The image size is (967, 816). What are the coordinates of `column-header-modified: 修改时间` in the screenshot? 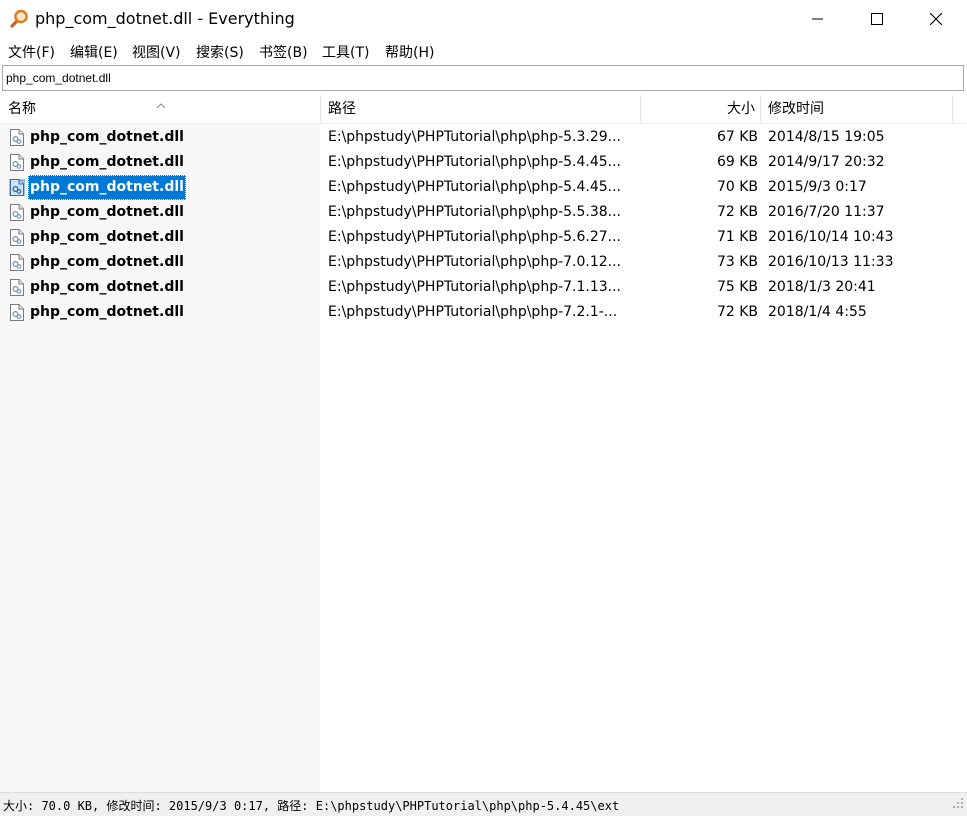 It's located at (796, 109).